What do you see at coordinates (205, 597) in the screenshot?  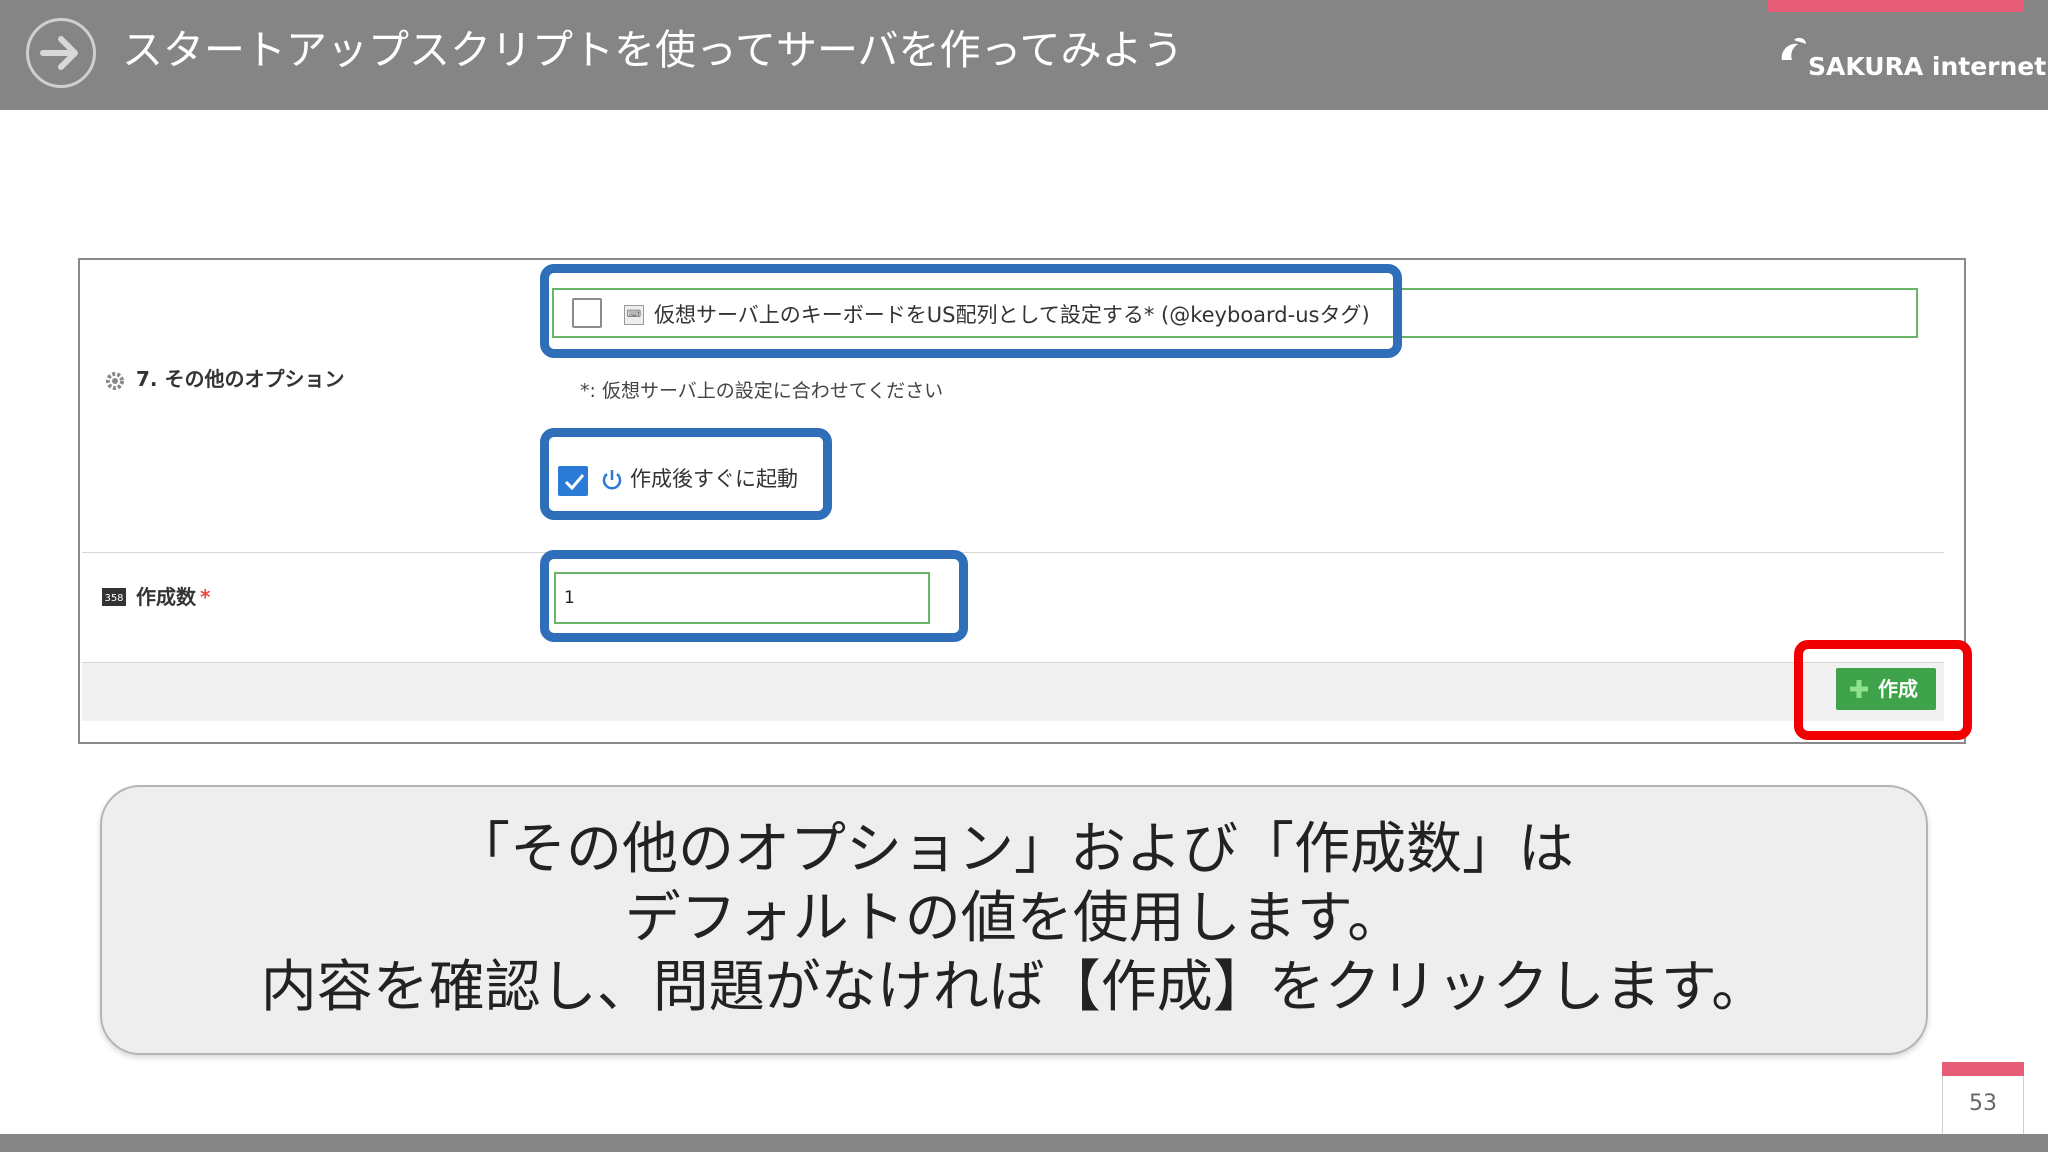 I see `required-mark: *` at bounding box center [205, 597].